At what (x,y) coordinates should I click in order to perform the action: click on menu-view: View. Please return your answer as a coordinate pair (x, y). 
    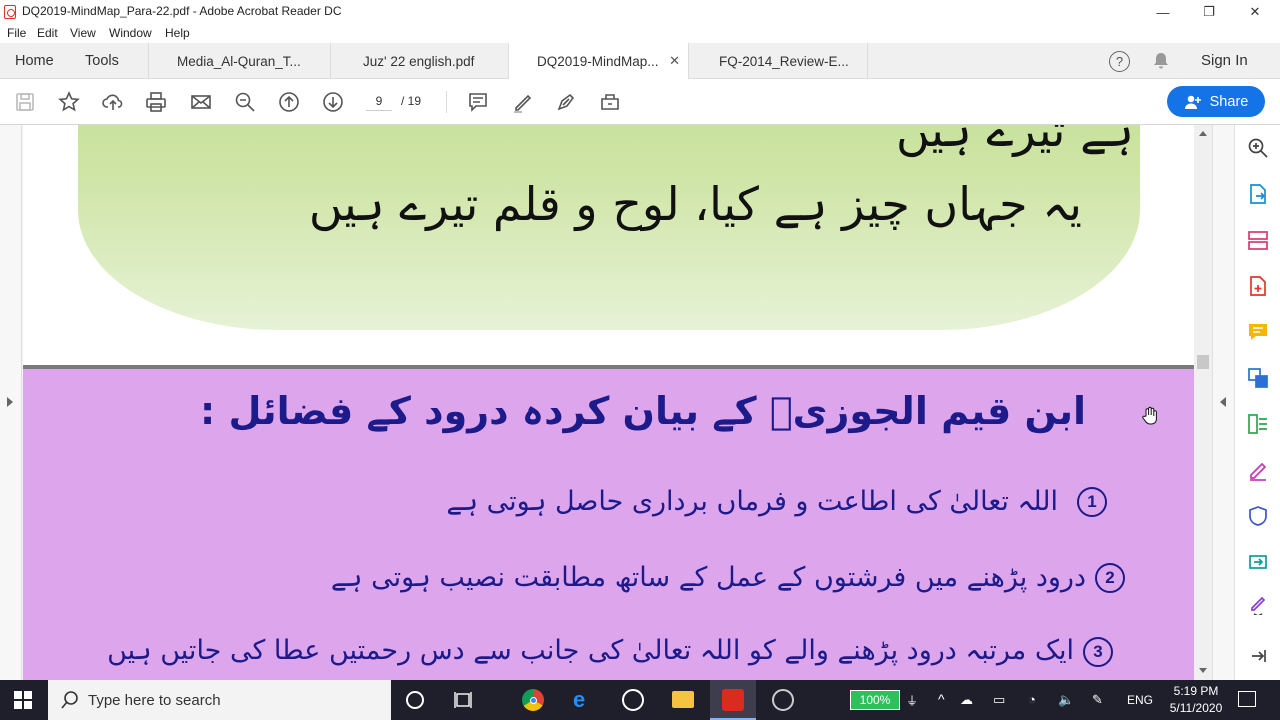
    Looking at the image, I should click on (83, 33).